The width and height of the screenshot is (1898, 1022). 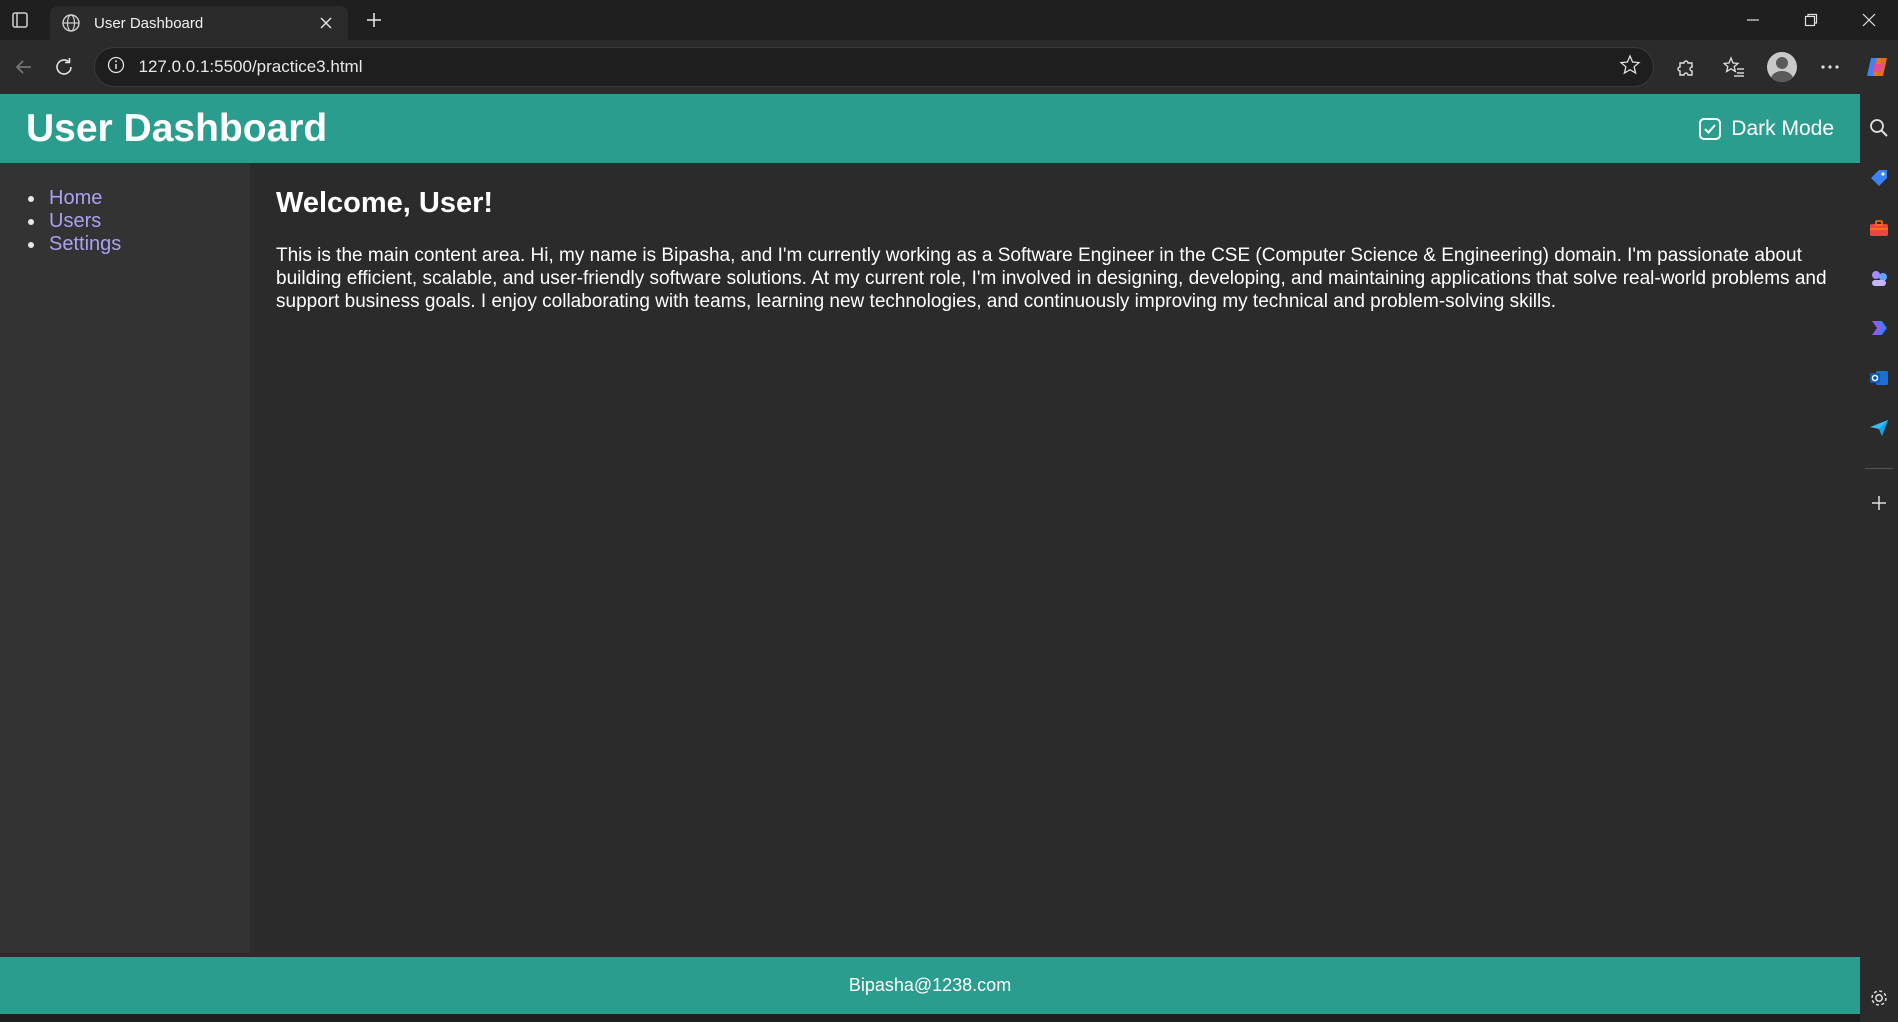 What do you see at coordinates (930, 128) in the screenshot?
I see `page-header: User Dashboard Dark Mode` at bounding box center [930, 128].